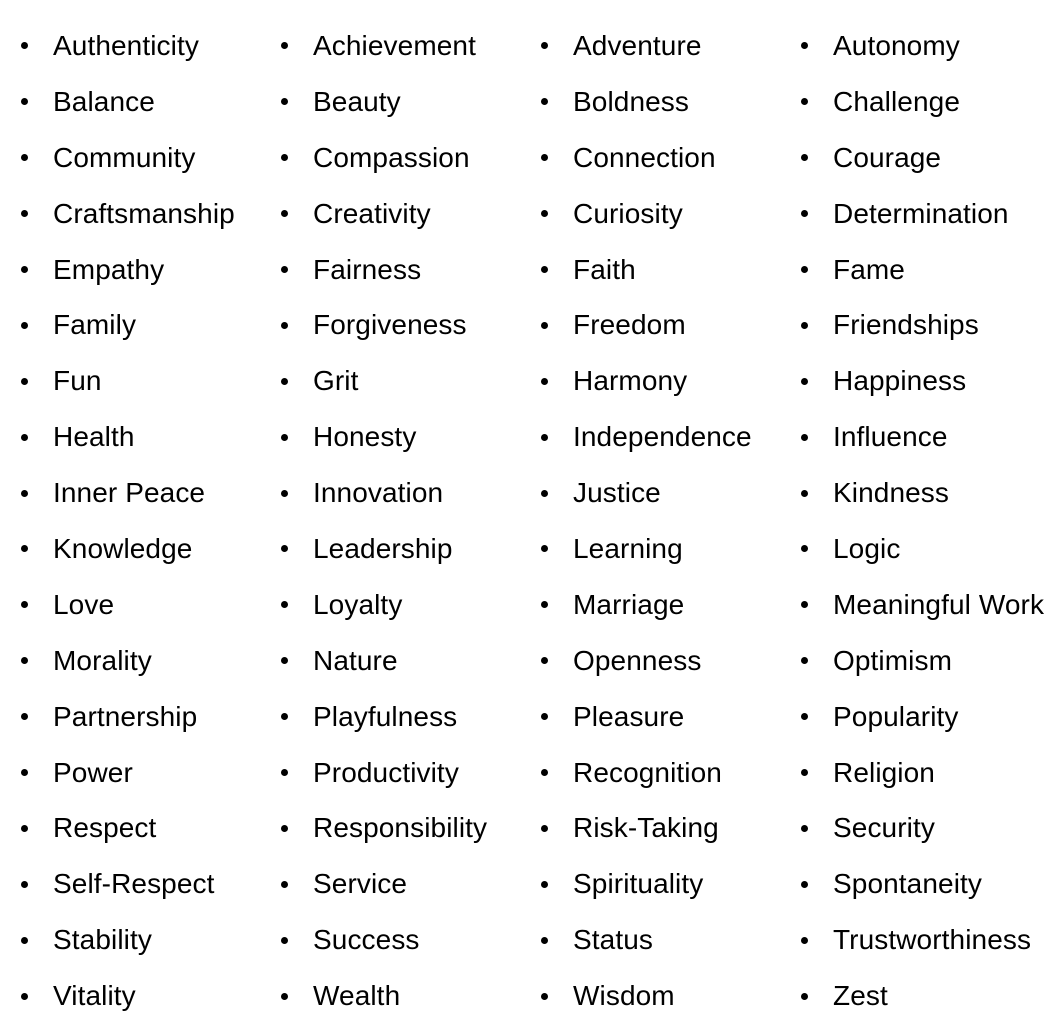  I want to click on value-label: Popularity, so click(896, 716).